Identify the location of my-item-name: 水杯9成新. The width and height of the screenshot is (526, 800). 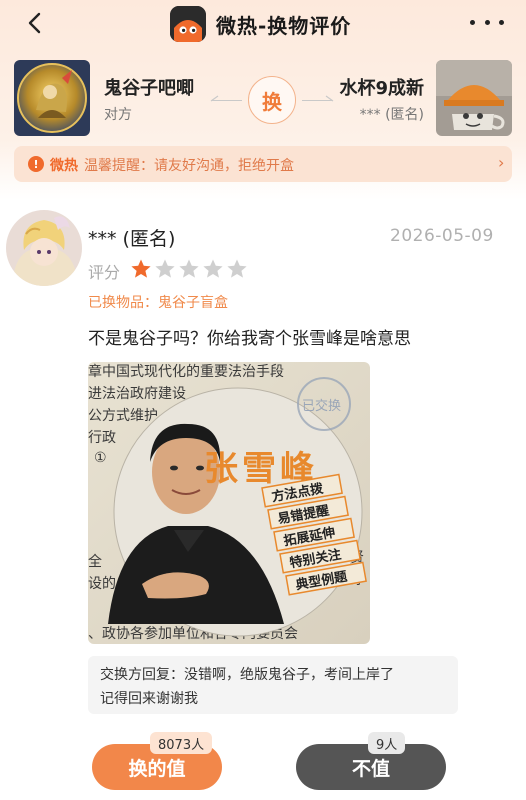
(381, 88).